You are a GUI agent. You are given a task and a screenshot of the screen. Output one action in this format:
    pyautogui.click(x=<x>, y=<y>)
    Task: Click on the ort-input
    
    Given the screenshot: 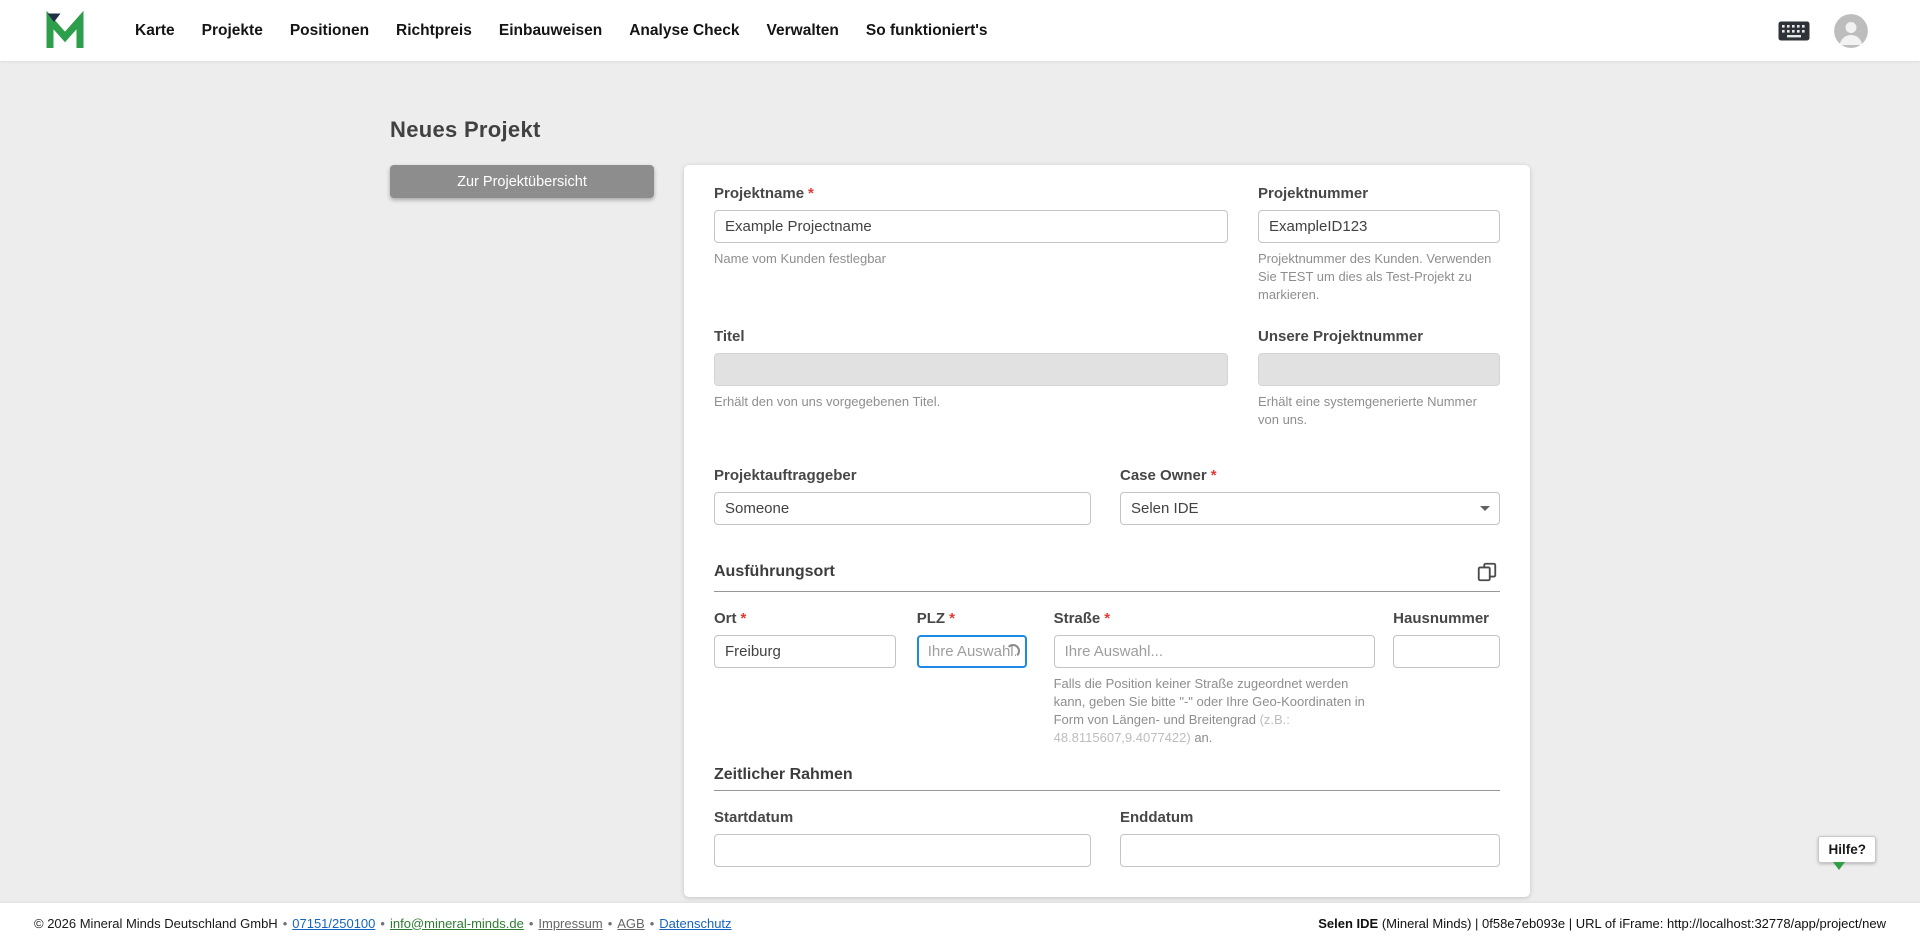 What is the action you would take?
    pyautogui.click(x=805, y=651)
    